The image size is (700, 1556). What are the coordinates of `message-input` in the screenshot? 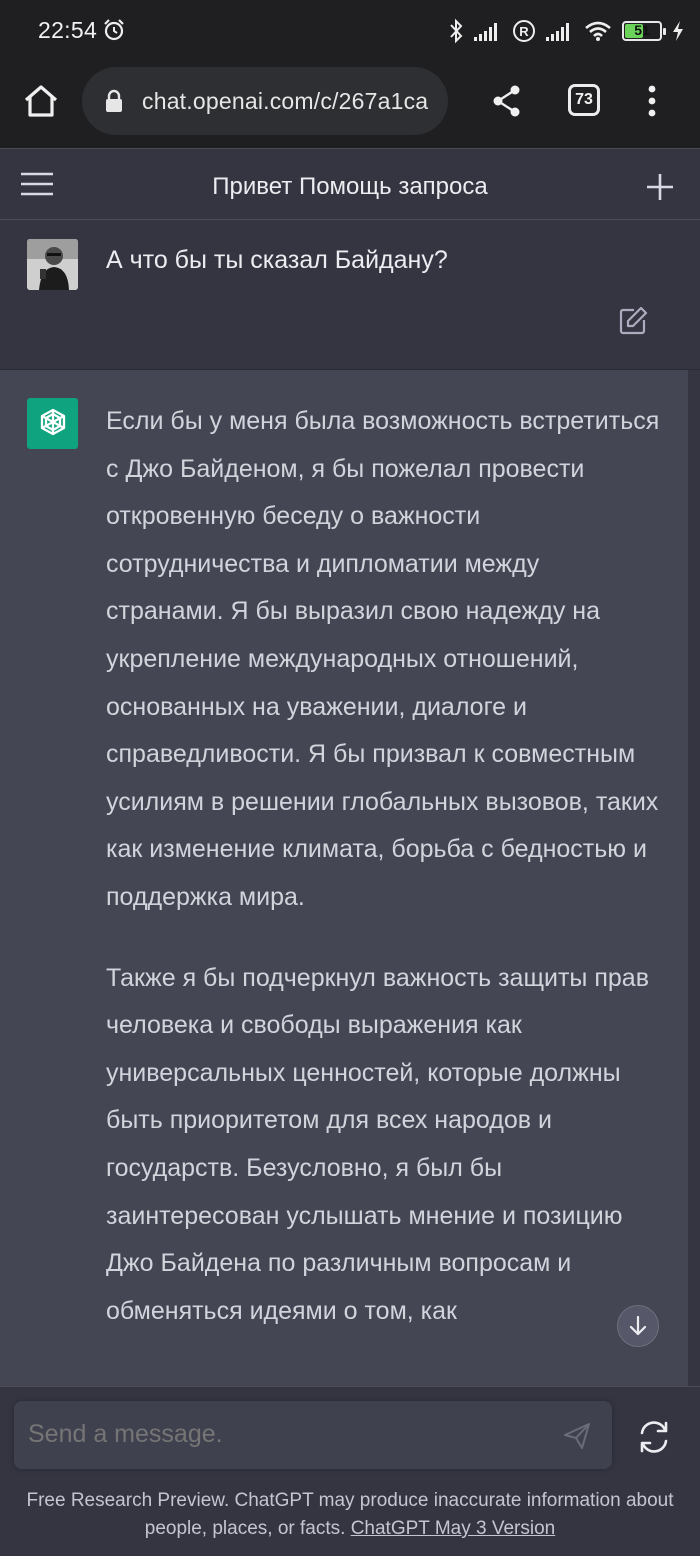 It's located at (288, 1434).